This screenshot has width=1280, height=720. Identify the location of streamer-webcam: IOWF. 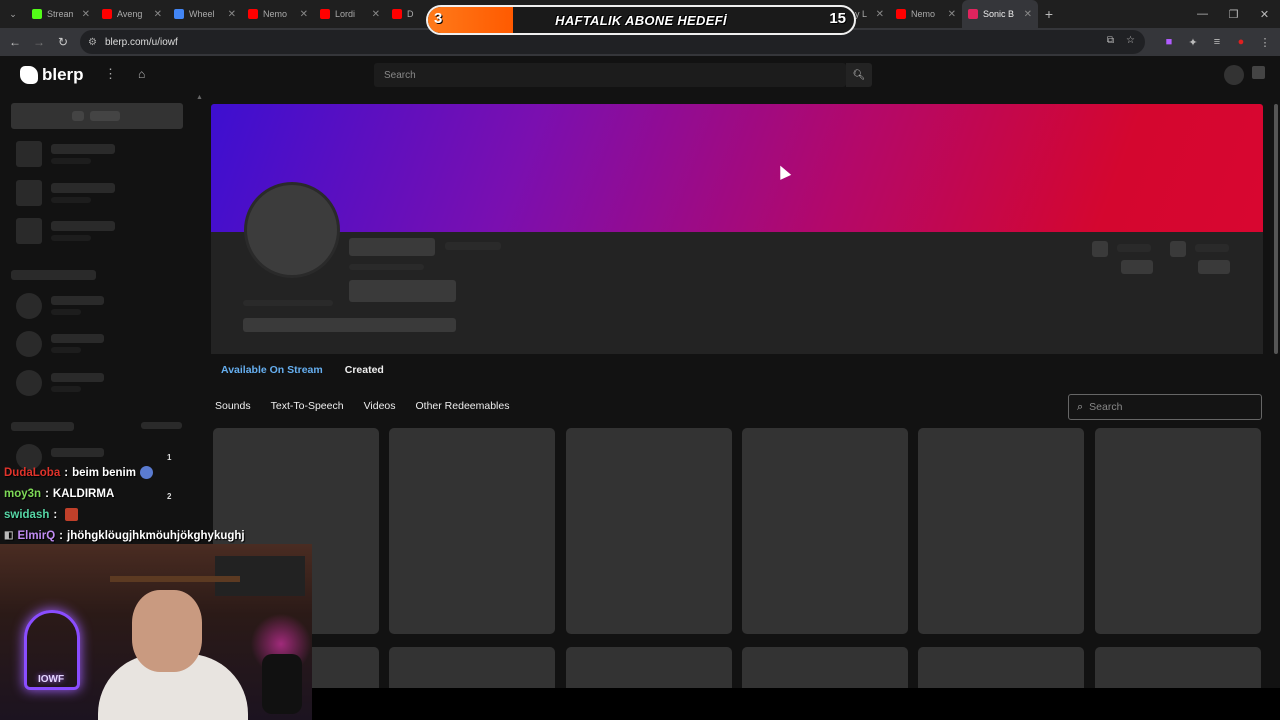
(156, 632).